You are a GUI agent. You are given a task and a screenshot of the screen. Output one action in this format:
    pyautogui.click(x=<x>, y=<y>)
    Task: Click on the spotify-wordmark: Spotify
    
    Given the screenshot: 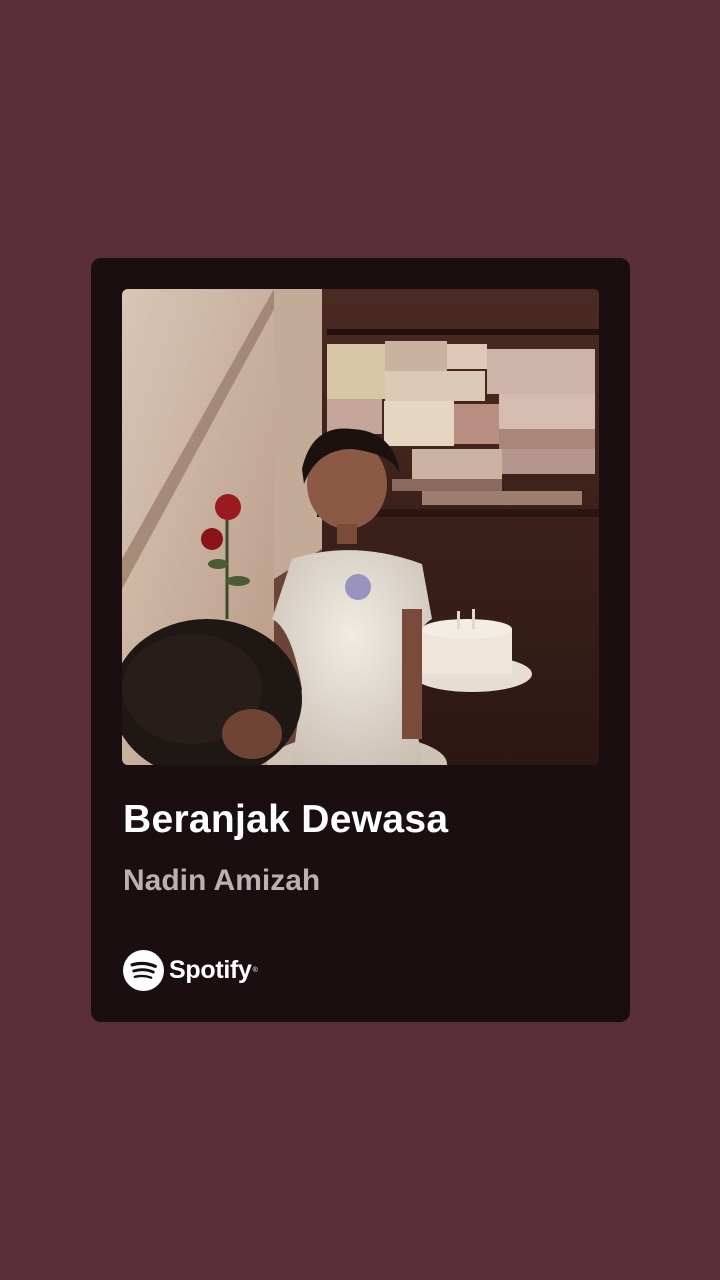 What is the action you would take?
    pyautogui.click(x=210, y=970)
    